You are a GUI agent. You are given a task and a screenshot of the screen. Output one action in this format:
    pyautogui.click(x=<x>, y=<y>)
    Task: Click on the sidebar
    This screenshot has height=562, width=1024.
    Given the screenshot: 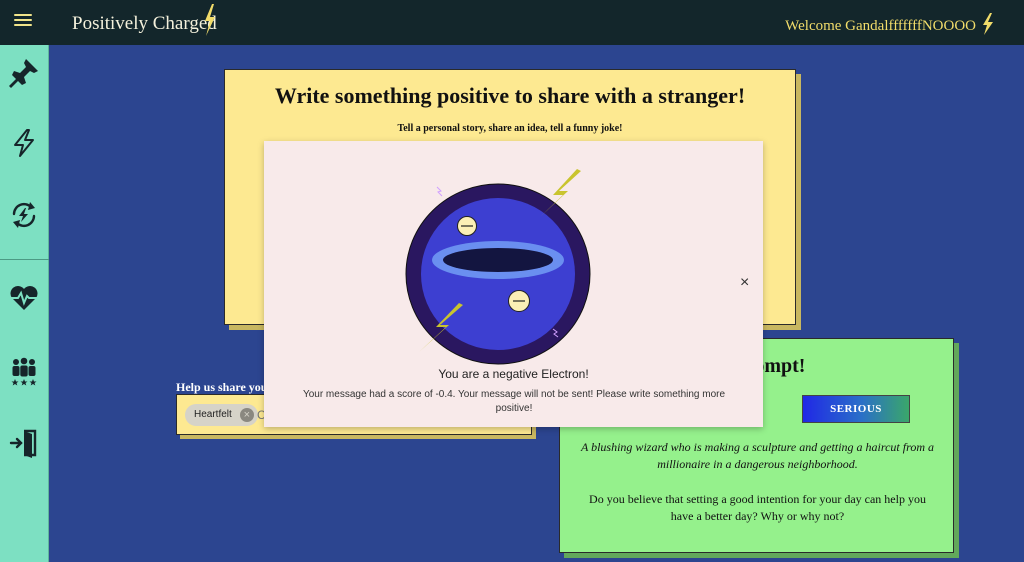 What is the action you would take?
    pyautogui.click(x=24, y=303)
    